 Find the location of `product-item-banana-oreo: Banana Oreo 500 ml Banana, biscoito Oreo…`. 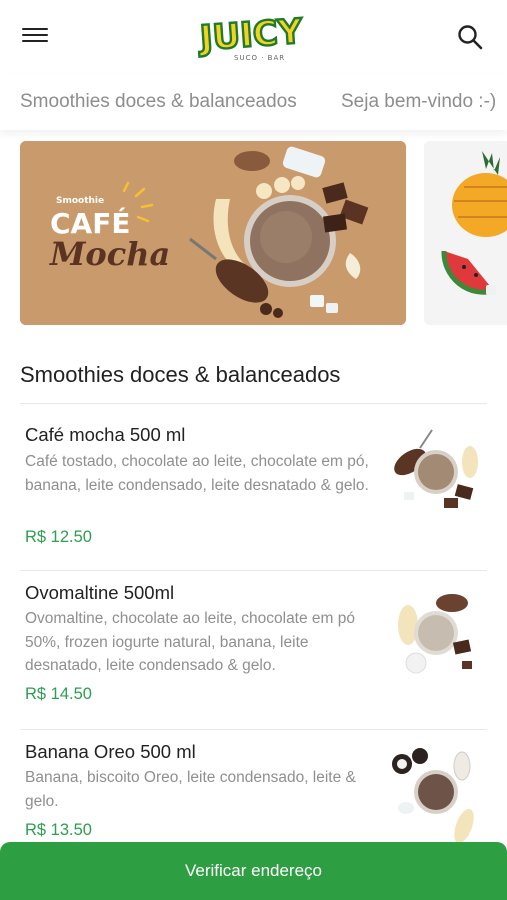

product-item-banana-oreo: Banana Oreo 500 ml Banana, biscoito Oreo… is located at coordinates (253, 790).